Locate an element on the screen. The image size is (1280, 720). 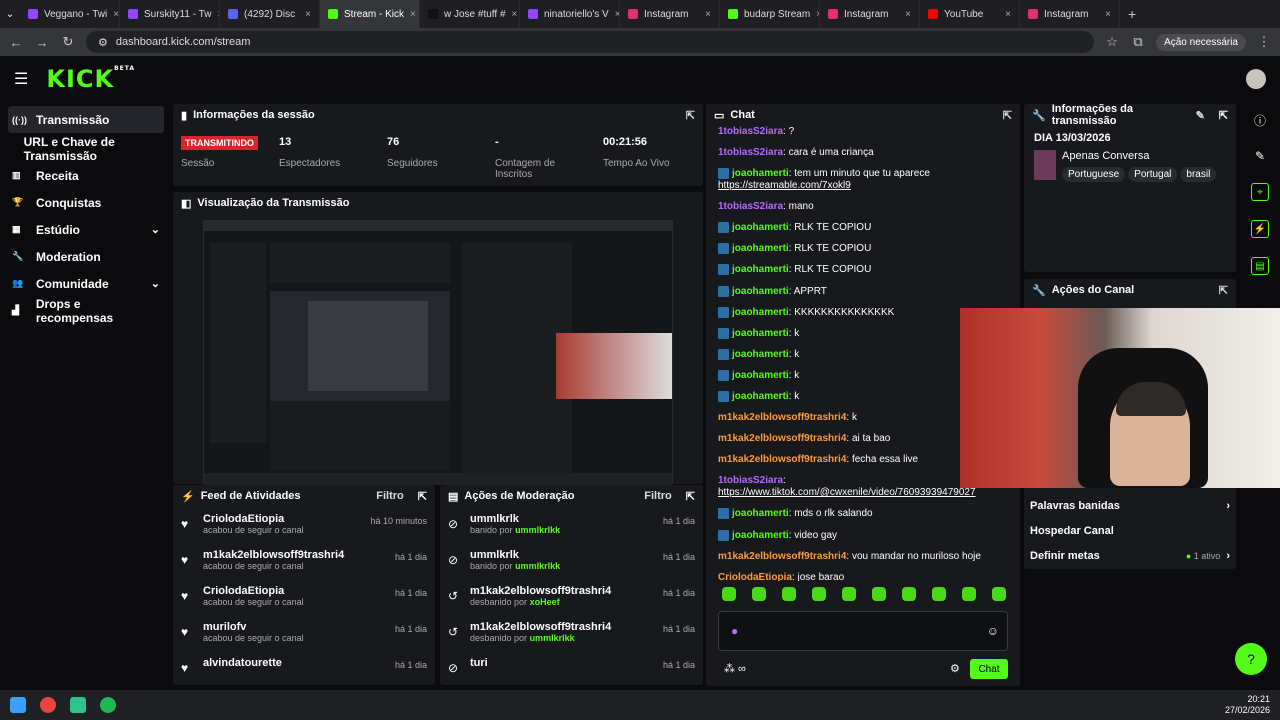
chat-message: 1tobiasS2iara: ? is located at coordinates (868, 132).